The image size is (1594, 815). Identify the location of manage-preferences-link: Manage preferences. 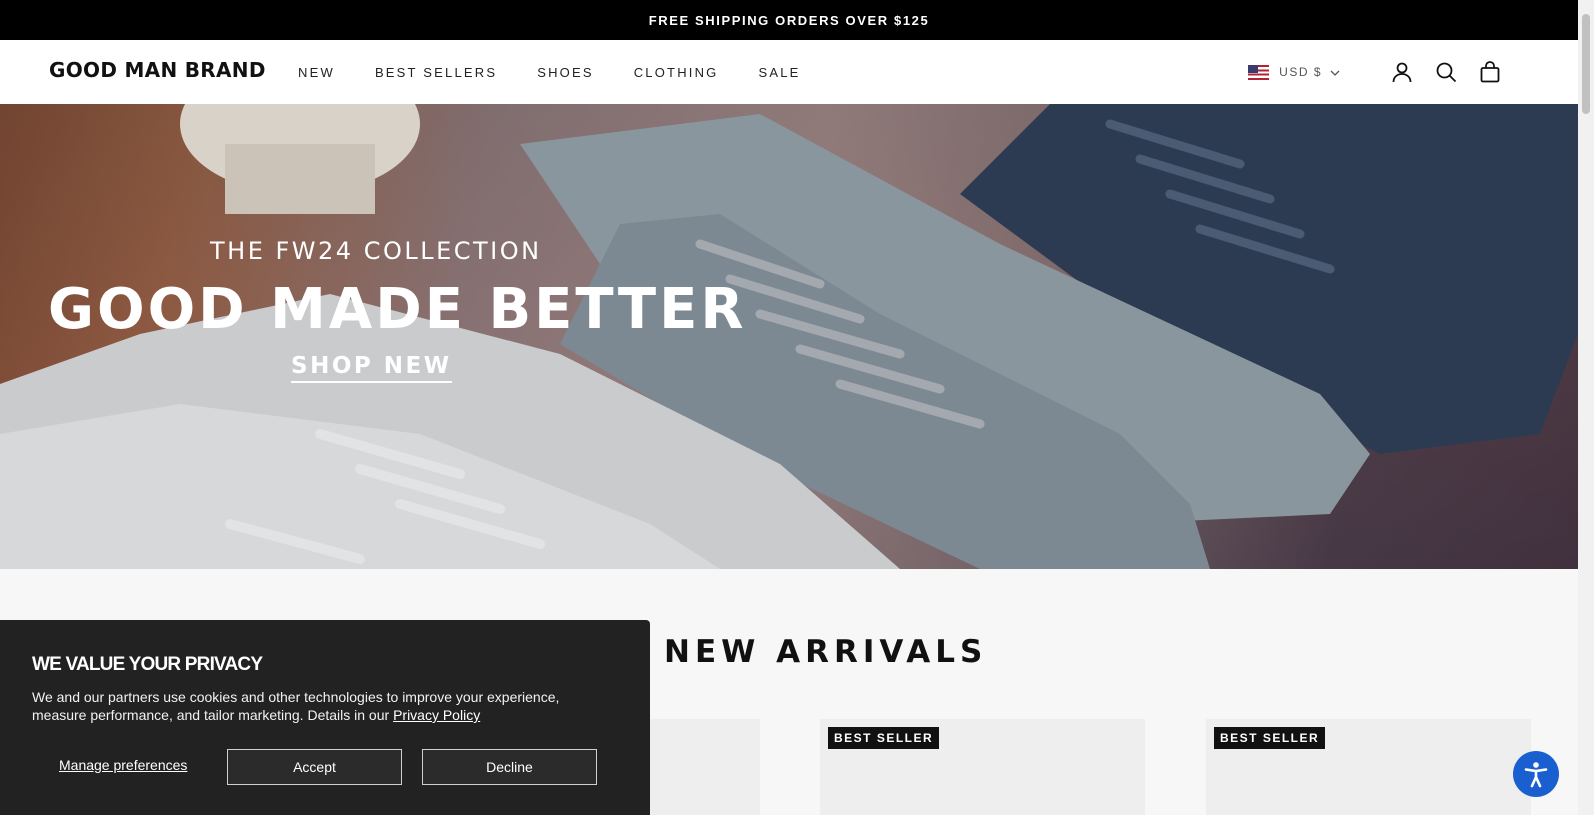
(123, 765).